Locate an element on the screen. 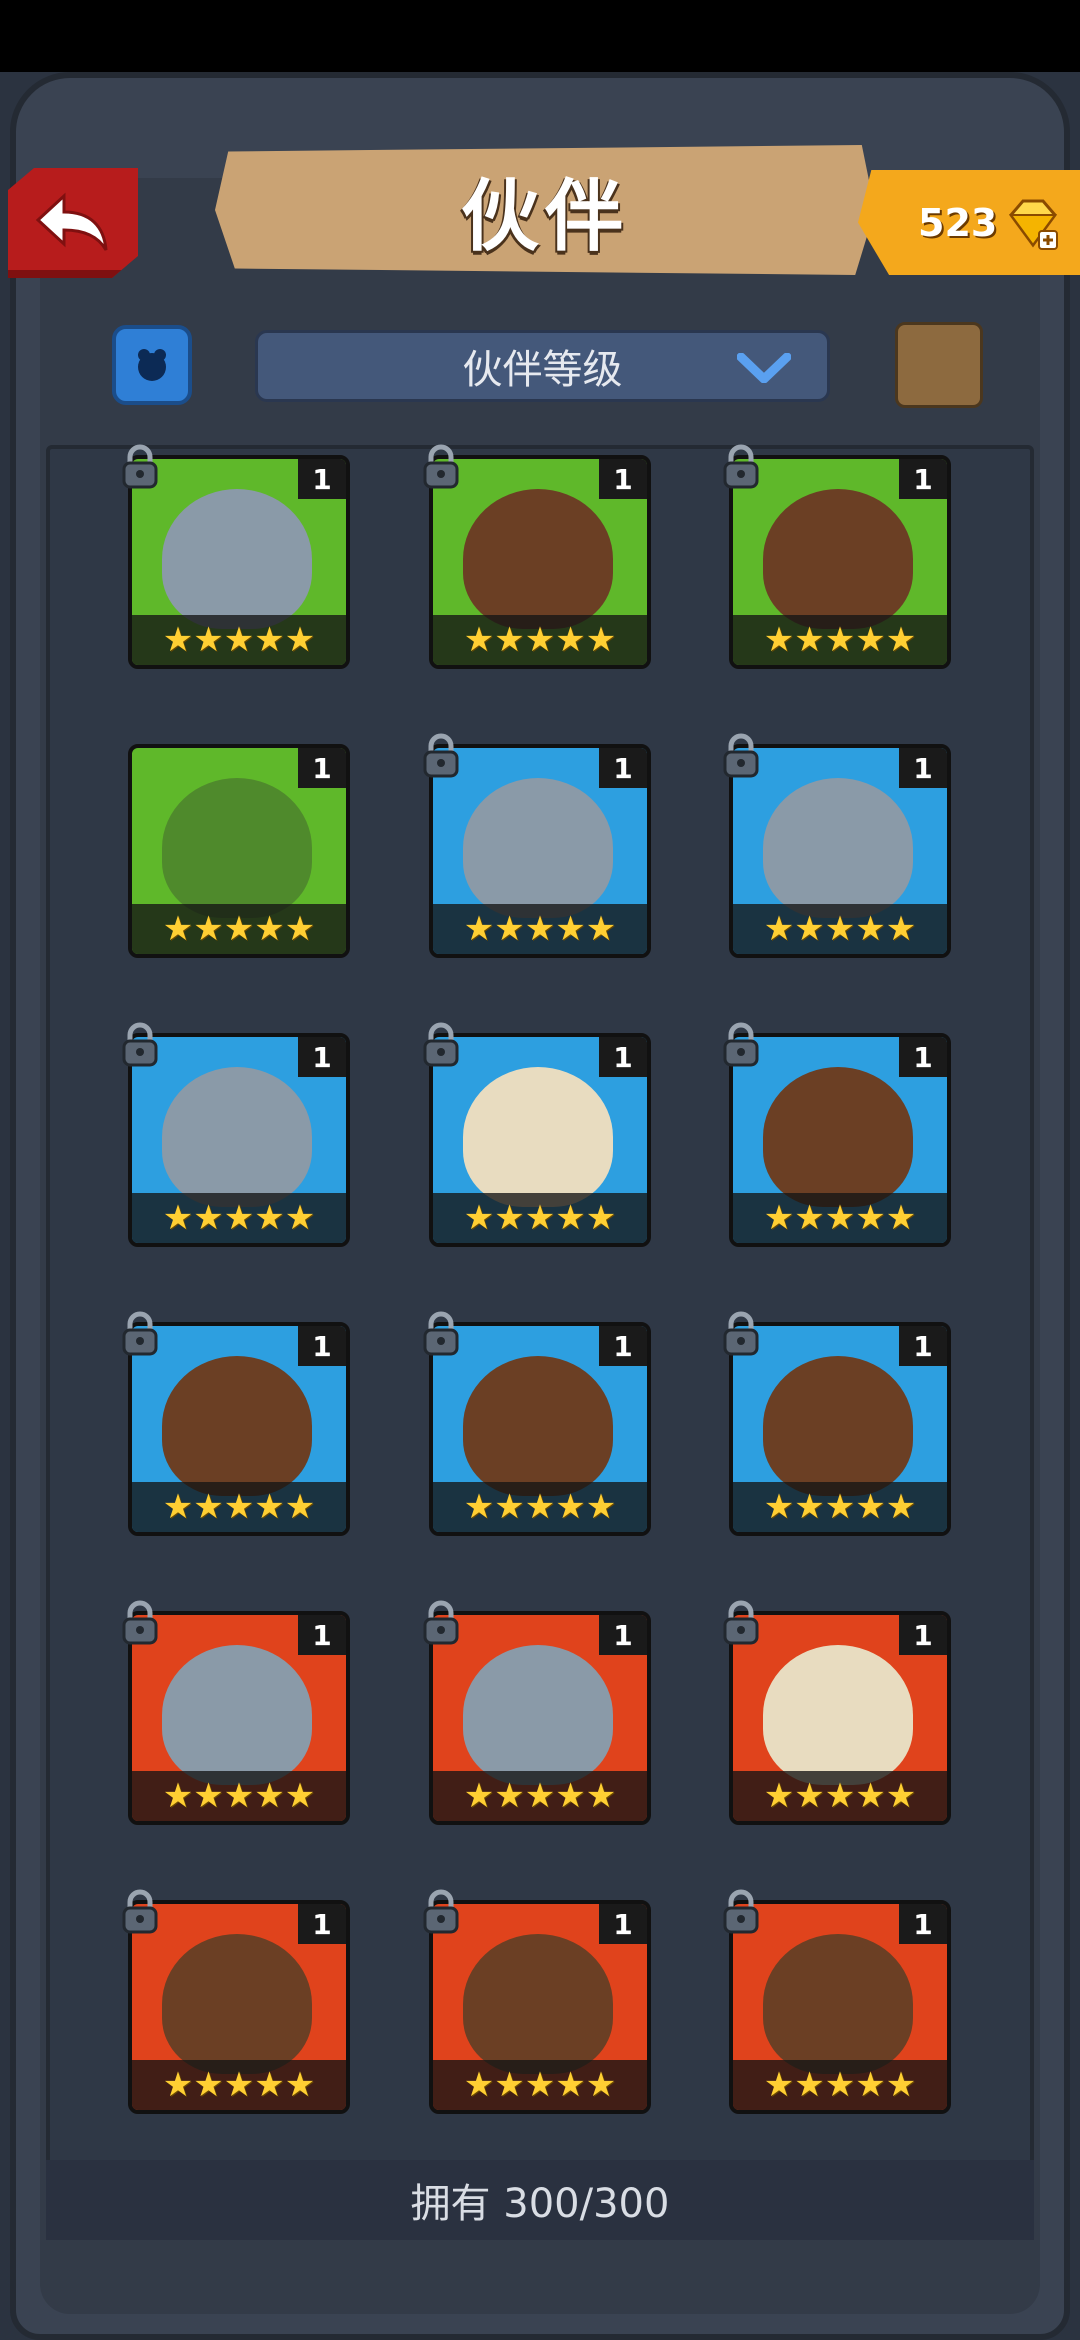  scroll-menu-icon is located at coordinates (939, 365).